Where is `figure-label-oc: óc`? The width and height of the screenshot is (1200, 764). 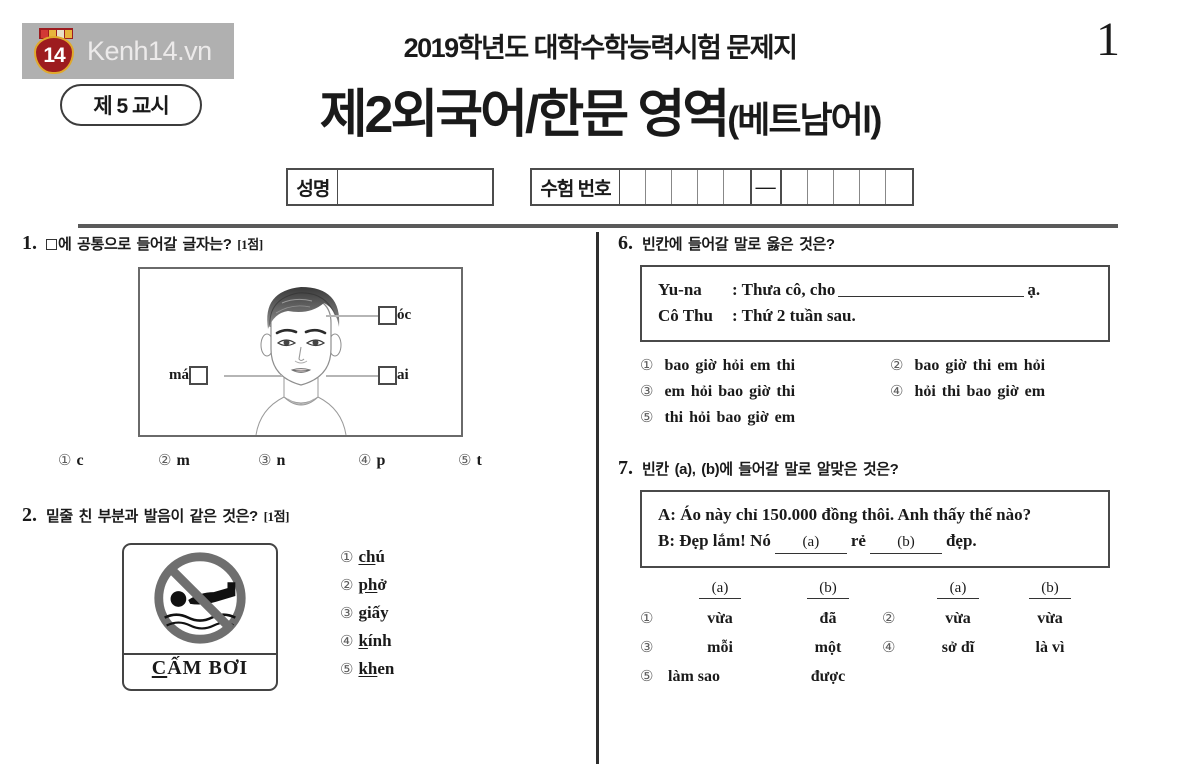
figure-label-oc: óc is located at coordinates (394, 315).